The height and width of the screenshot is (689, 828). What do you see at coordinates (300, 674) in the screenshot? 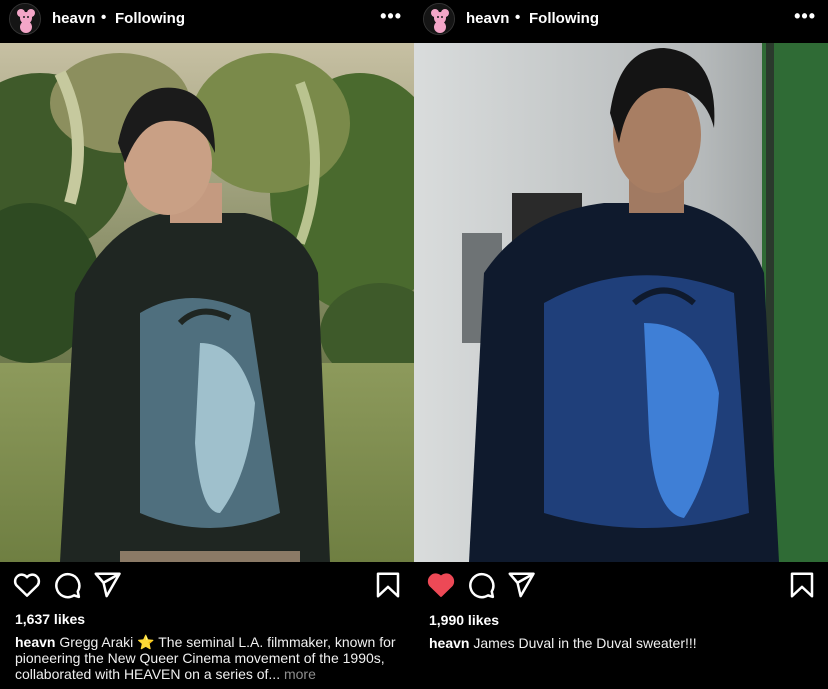
I see `caption-more-link: more` at bounding box center [300, 674].